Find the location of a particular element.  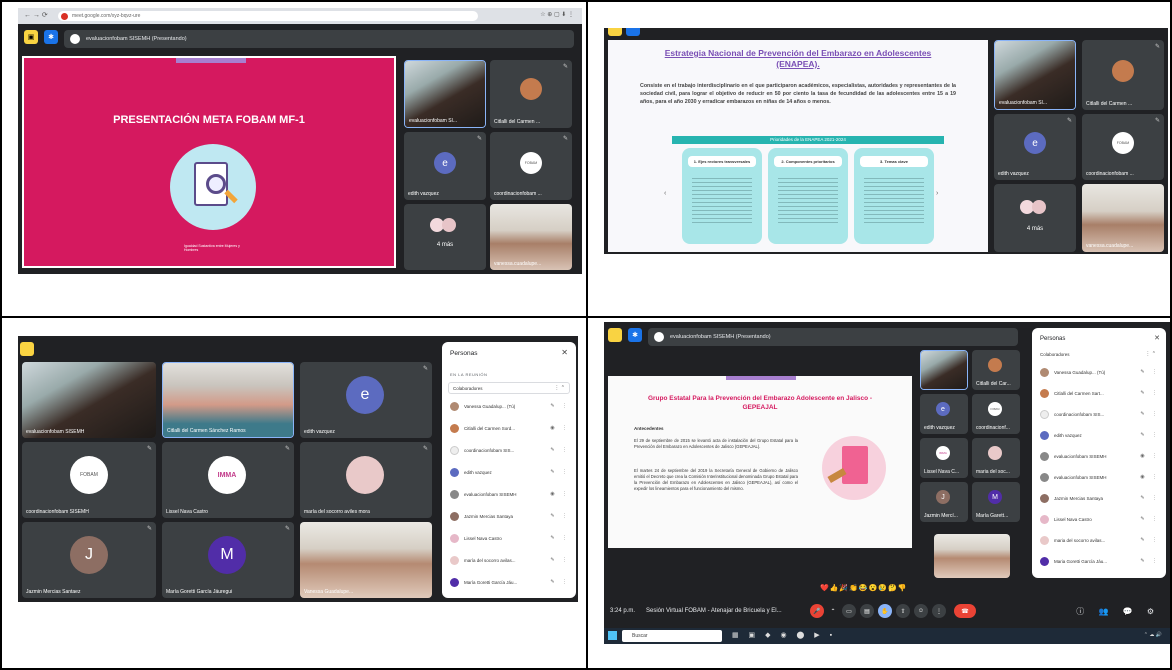

participant-name: María Goretti García Jáuregui is located at coordinates (199, 592).